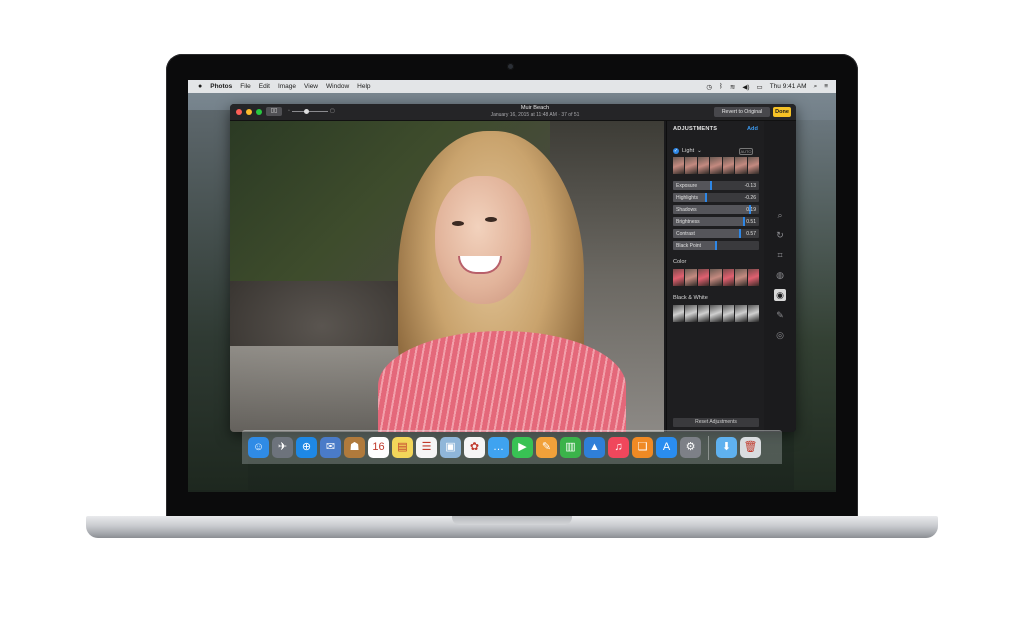 Image resolution: width=1024 pixels, height=630 pixels. Describe the element at coordinates (780, 235) in the screenshot. I see `rotate-icon: ↻` at that location.